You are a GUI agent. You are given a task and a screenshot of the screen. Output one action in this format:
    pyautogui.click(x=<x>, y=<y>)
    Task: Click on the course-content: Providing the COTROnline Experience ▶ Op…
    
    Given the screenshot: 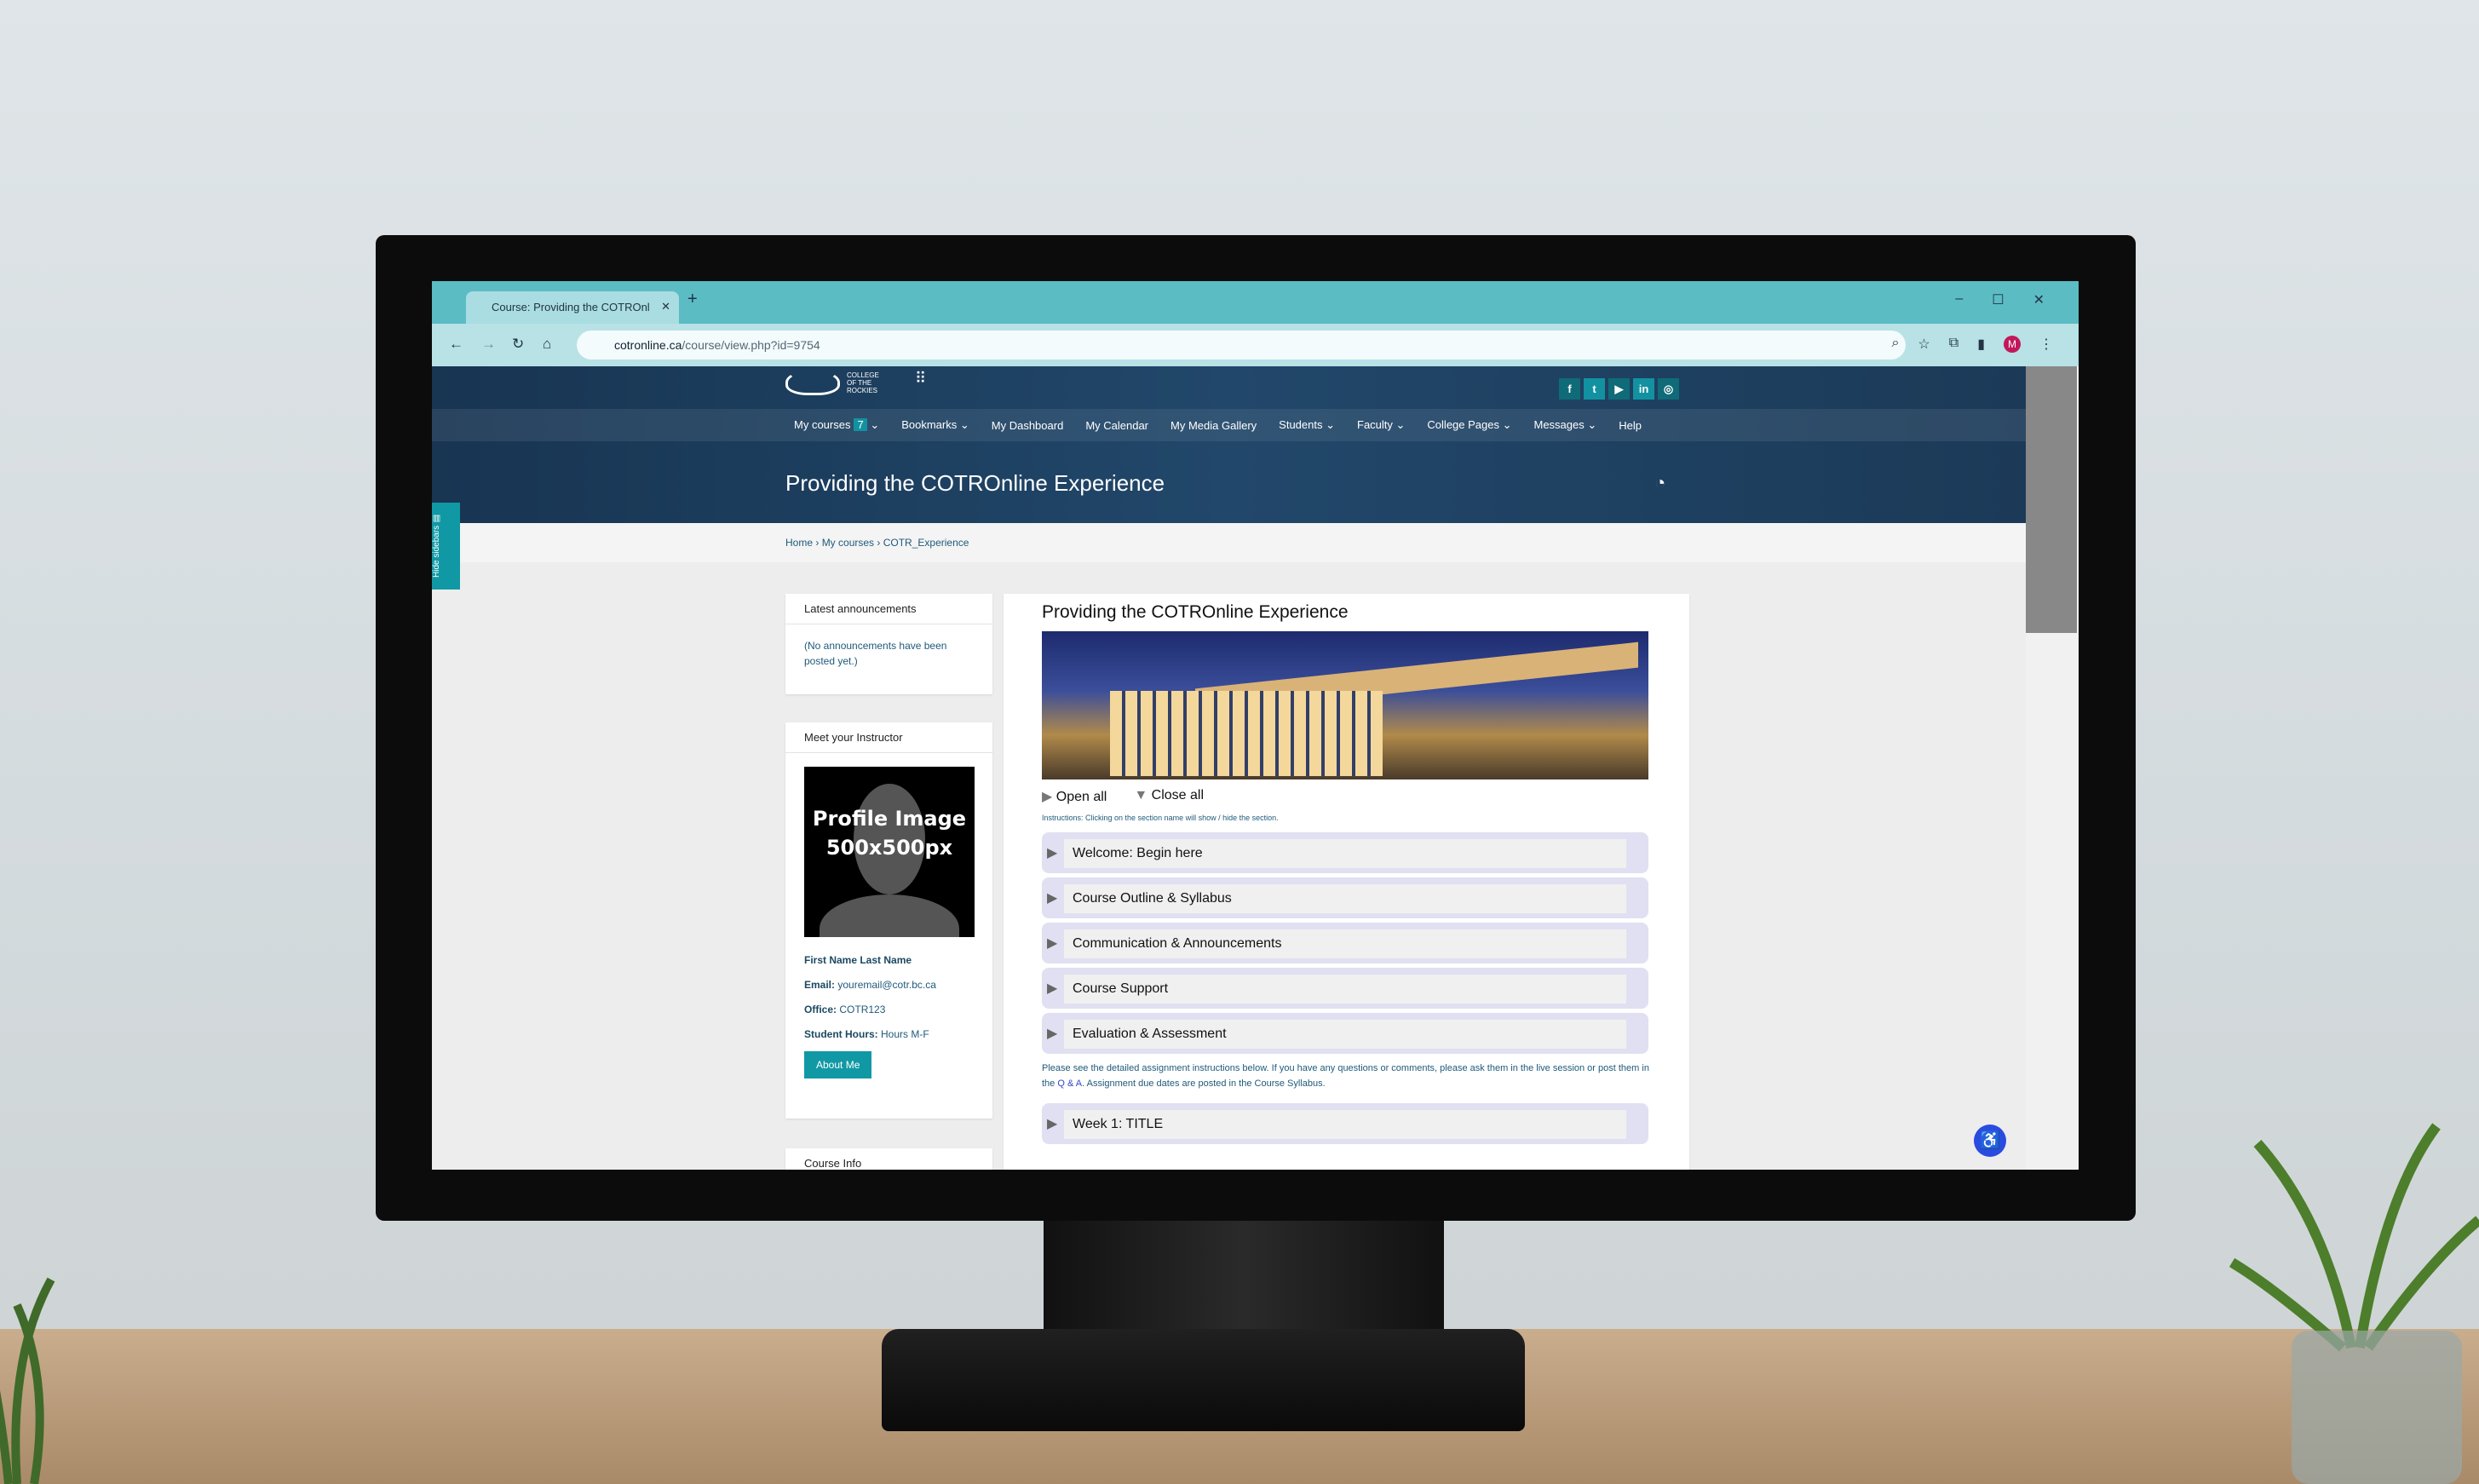 What is the action you would take?
    pyautogui.click(x=1346, y=882)
    